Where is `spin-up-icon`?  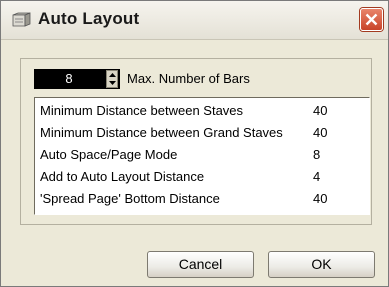 spin-up-icon is located at coordinates (112, 75).